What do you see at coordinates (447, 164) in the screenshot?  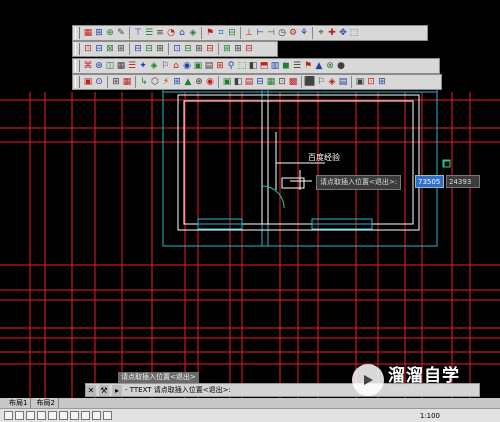 I see `grip-point` at bounding box center [447, 164].